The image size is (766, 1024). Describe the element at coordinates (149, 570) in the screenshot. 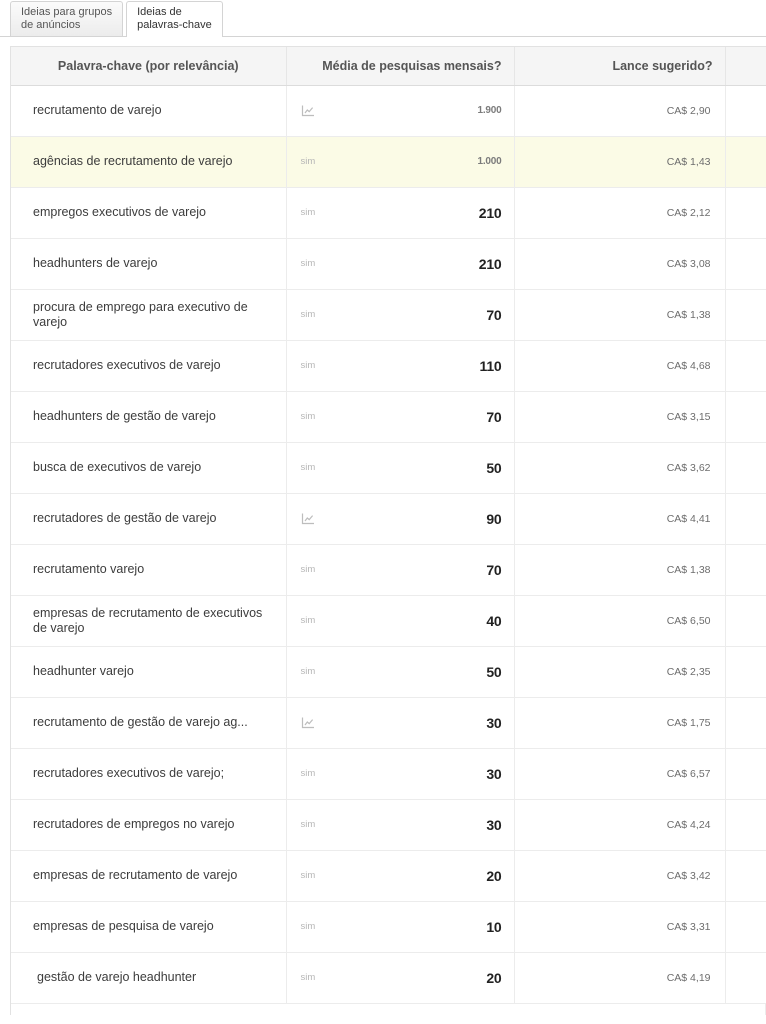

I see `cell-keyword: recrutamento varejo` at that location.